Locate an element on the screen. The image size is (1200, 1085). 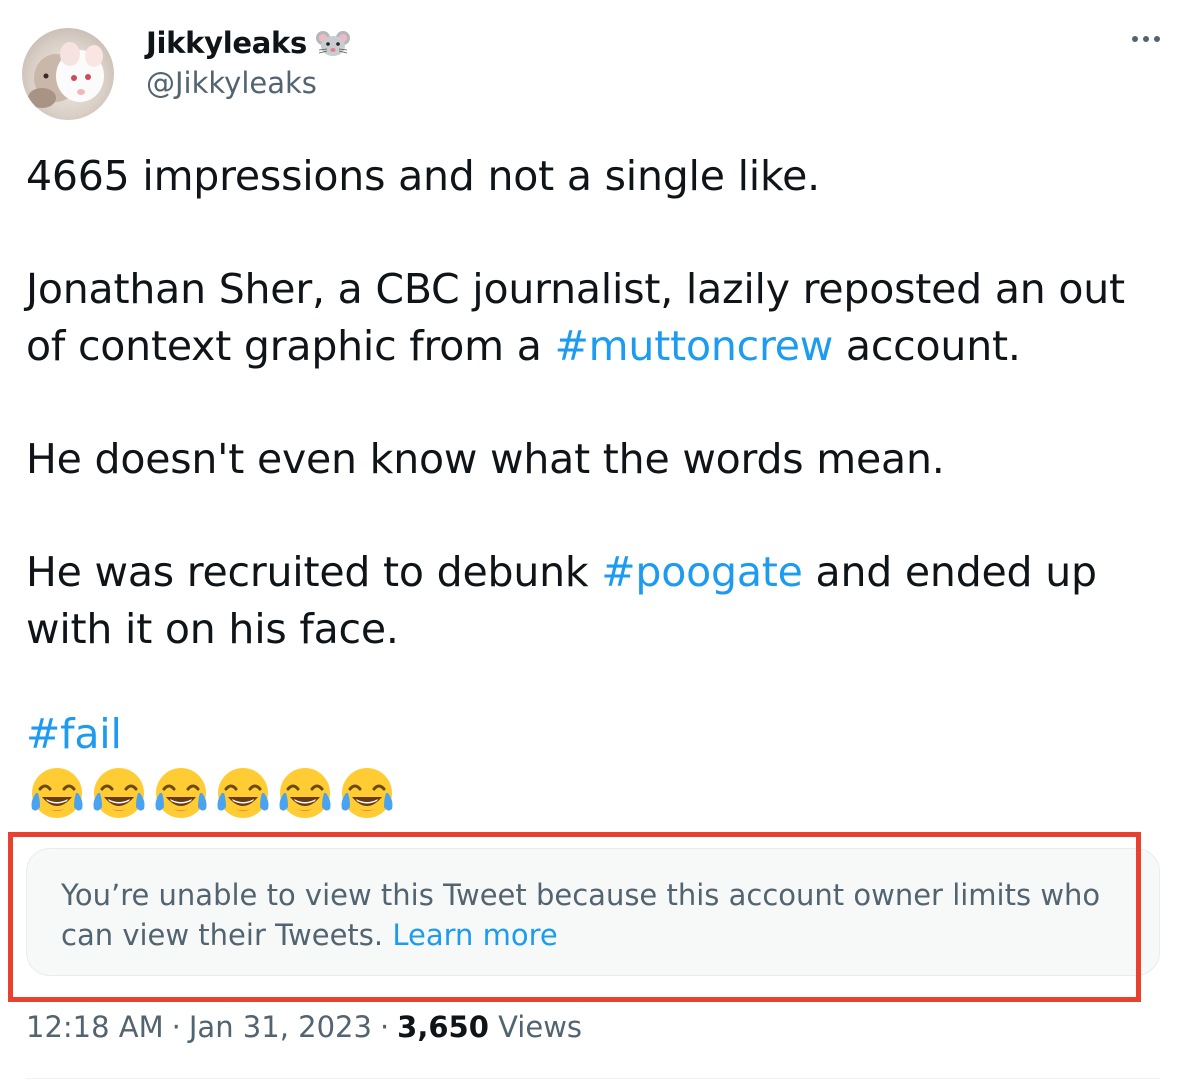
emoji-row is located at coordinates (601, 794).